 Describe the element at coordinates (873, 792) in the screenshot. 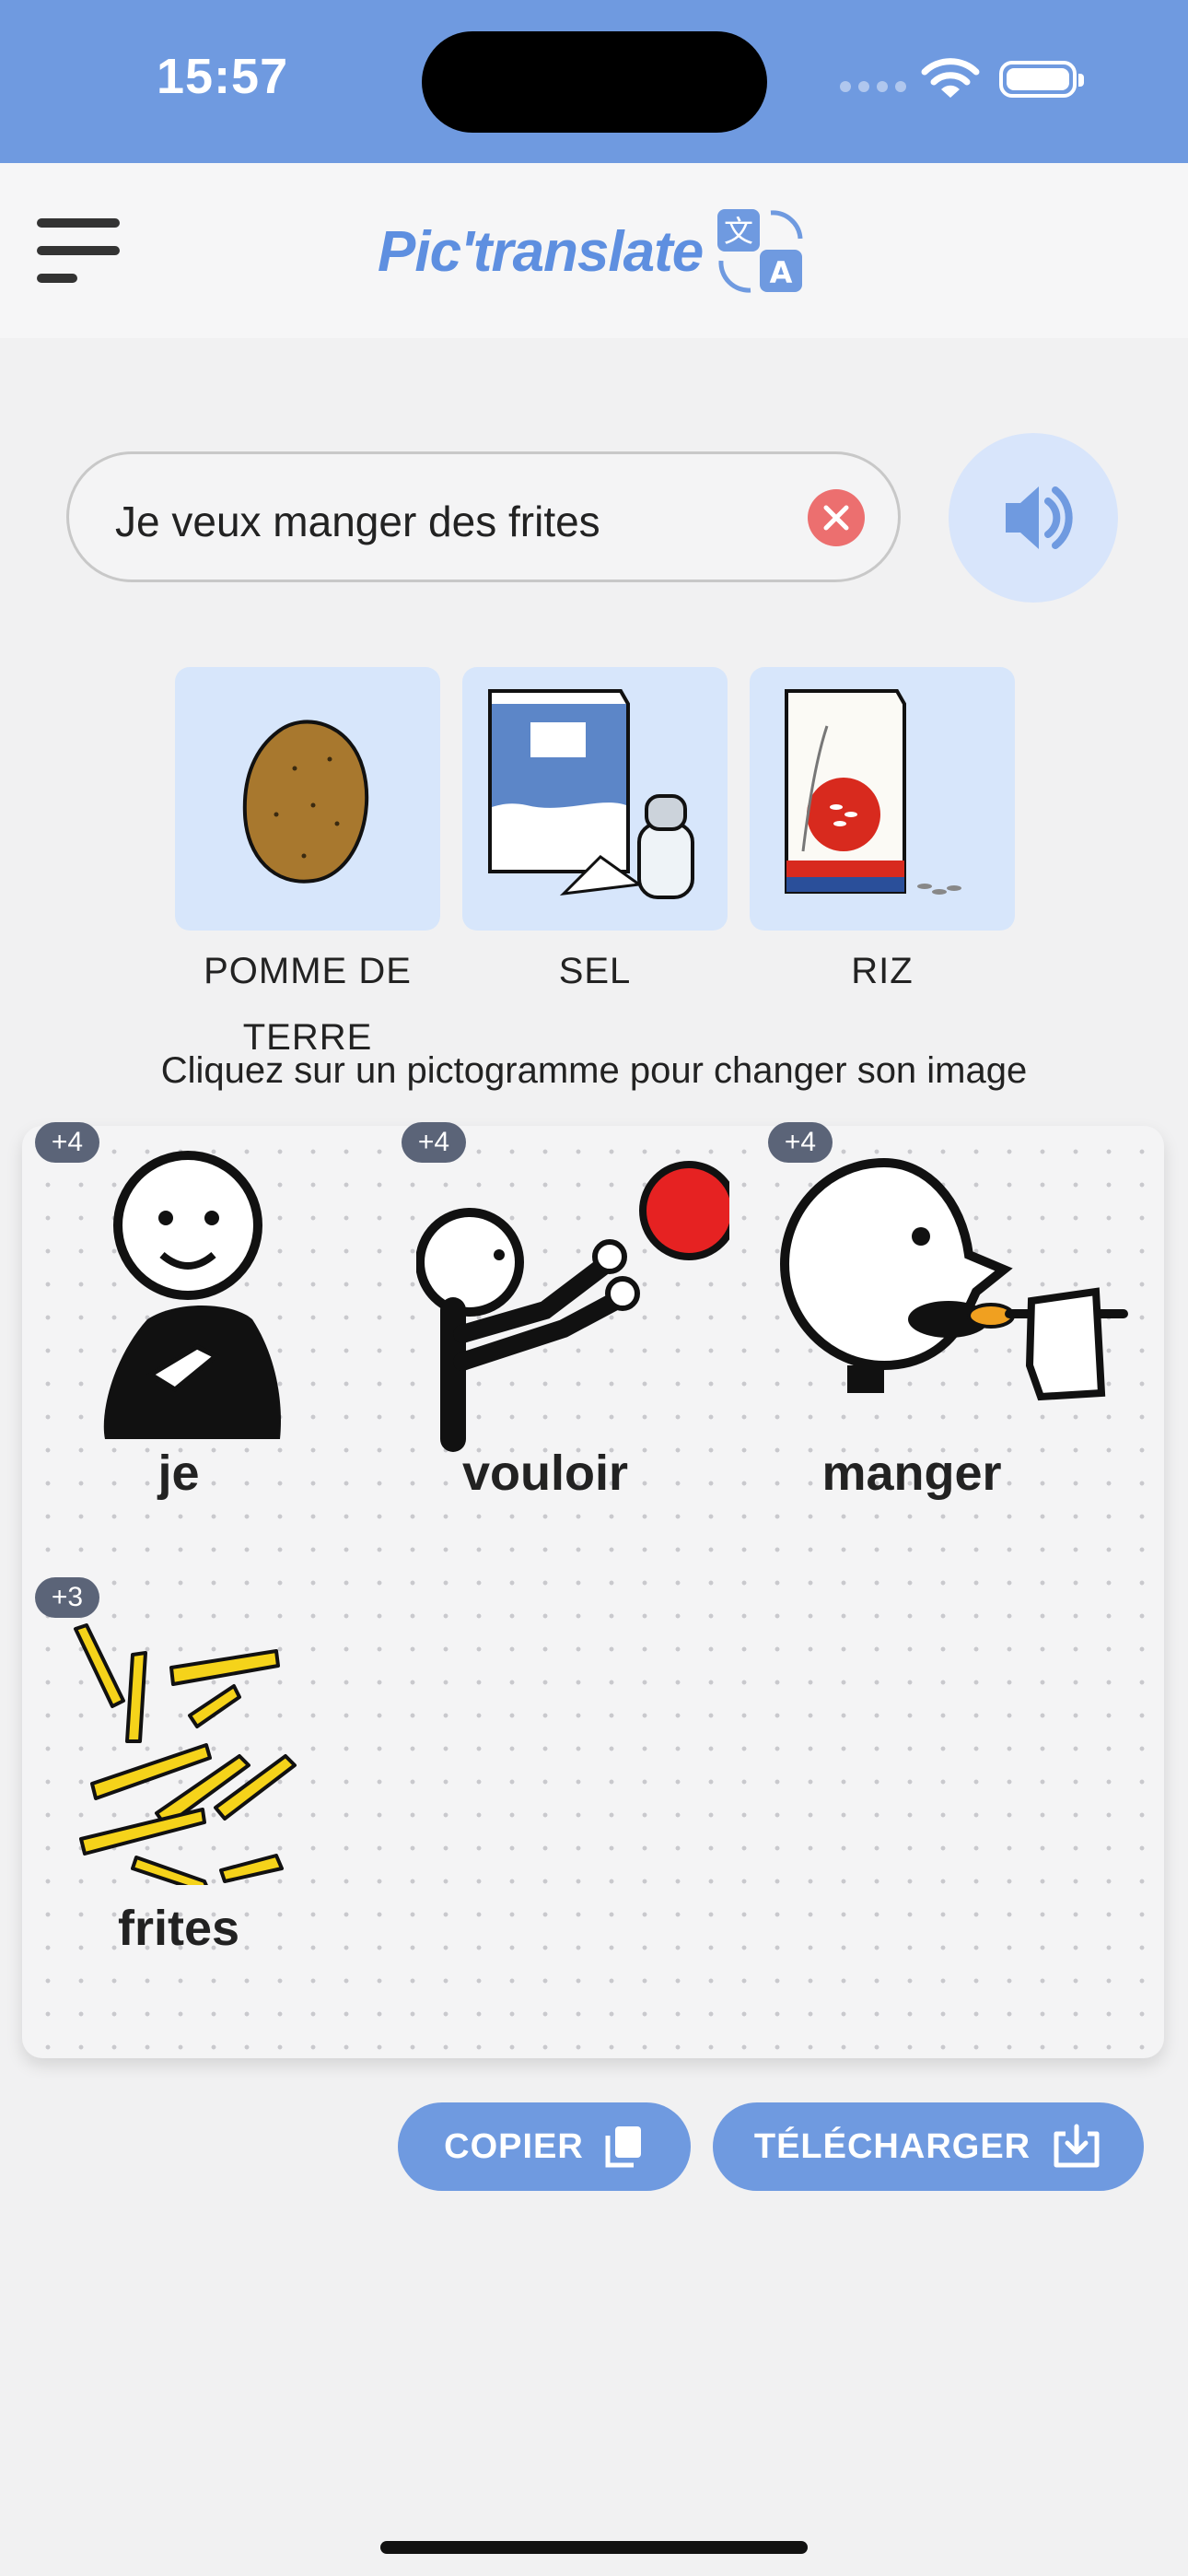

I see `rice-icon` at that location.